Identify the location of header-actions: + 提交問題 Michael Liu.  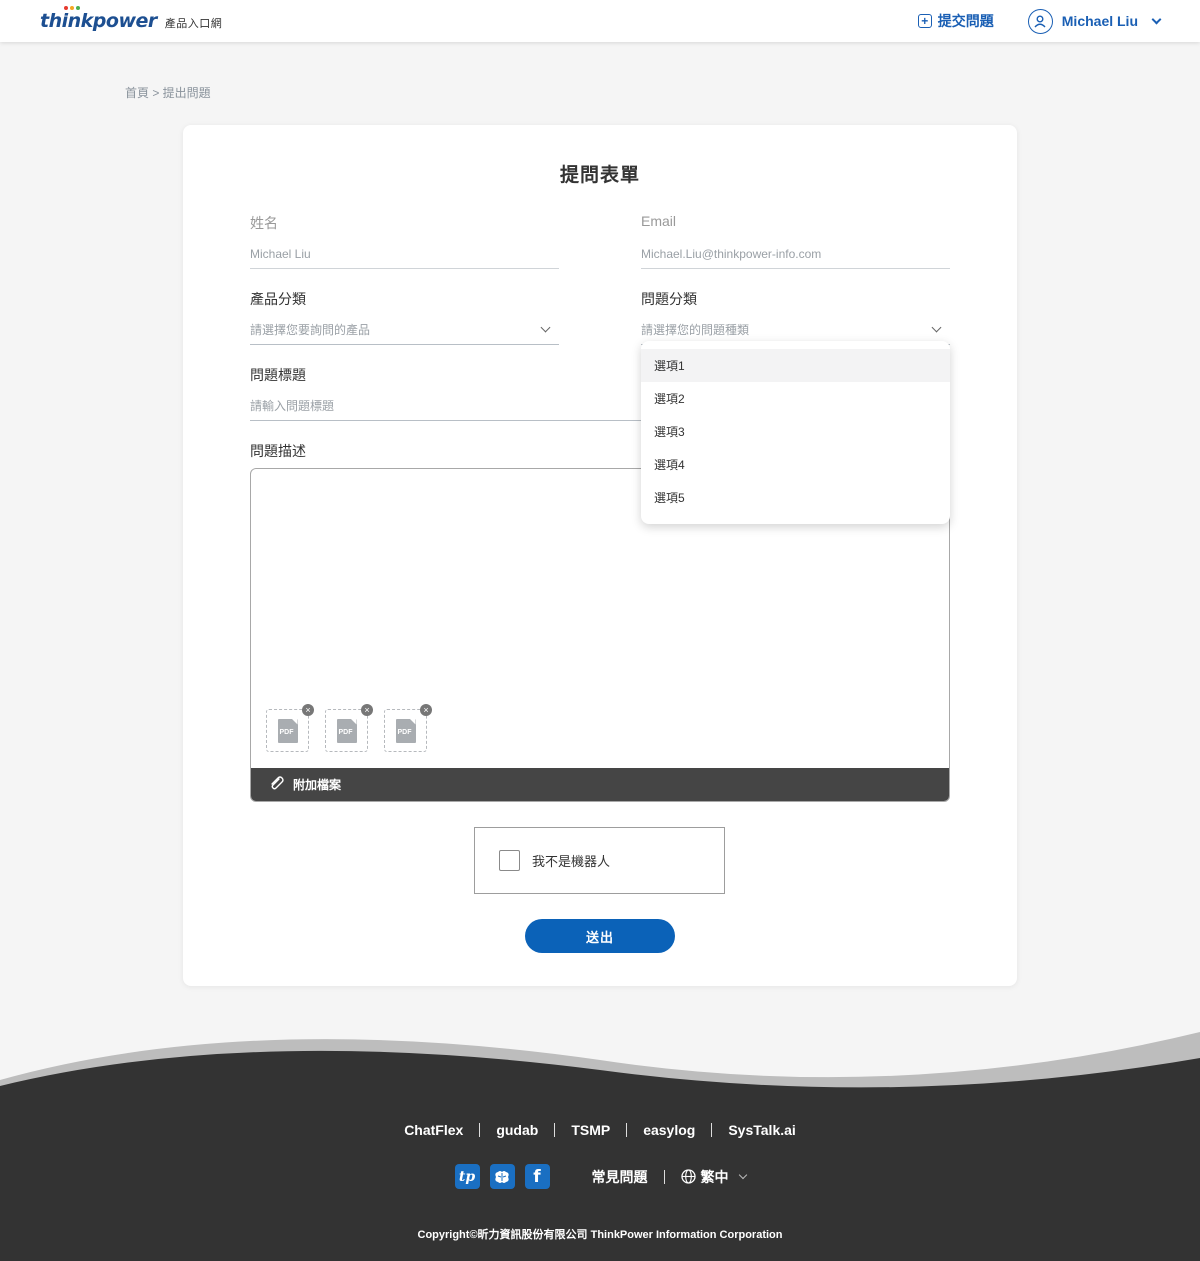
(1039, 21).